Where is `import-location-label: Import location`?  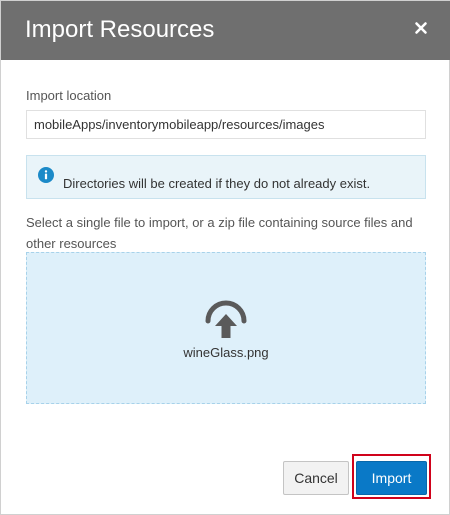
import-location-label: Import location is located at coordinates (69, 95).